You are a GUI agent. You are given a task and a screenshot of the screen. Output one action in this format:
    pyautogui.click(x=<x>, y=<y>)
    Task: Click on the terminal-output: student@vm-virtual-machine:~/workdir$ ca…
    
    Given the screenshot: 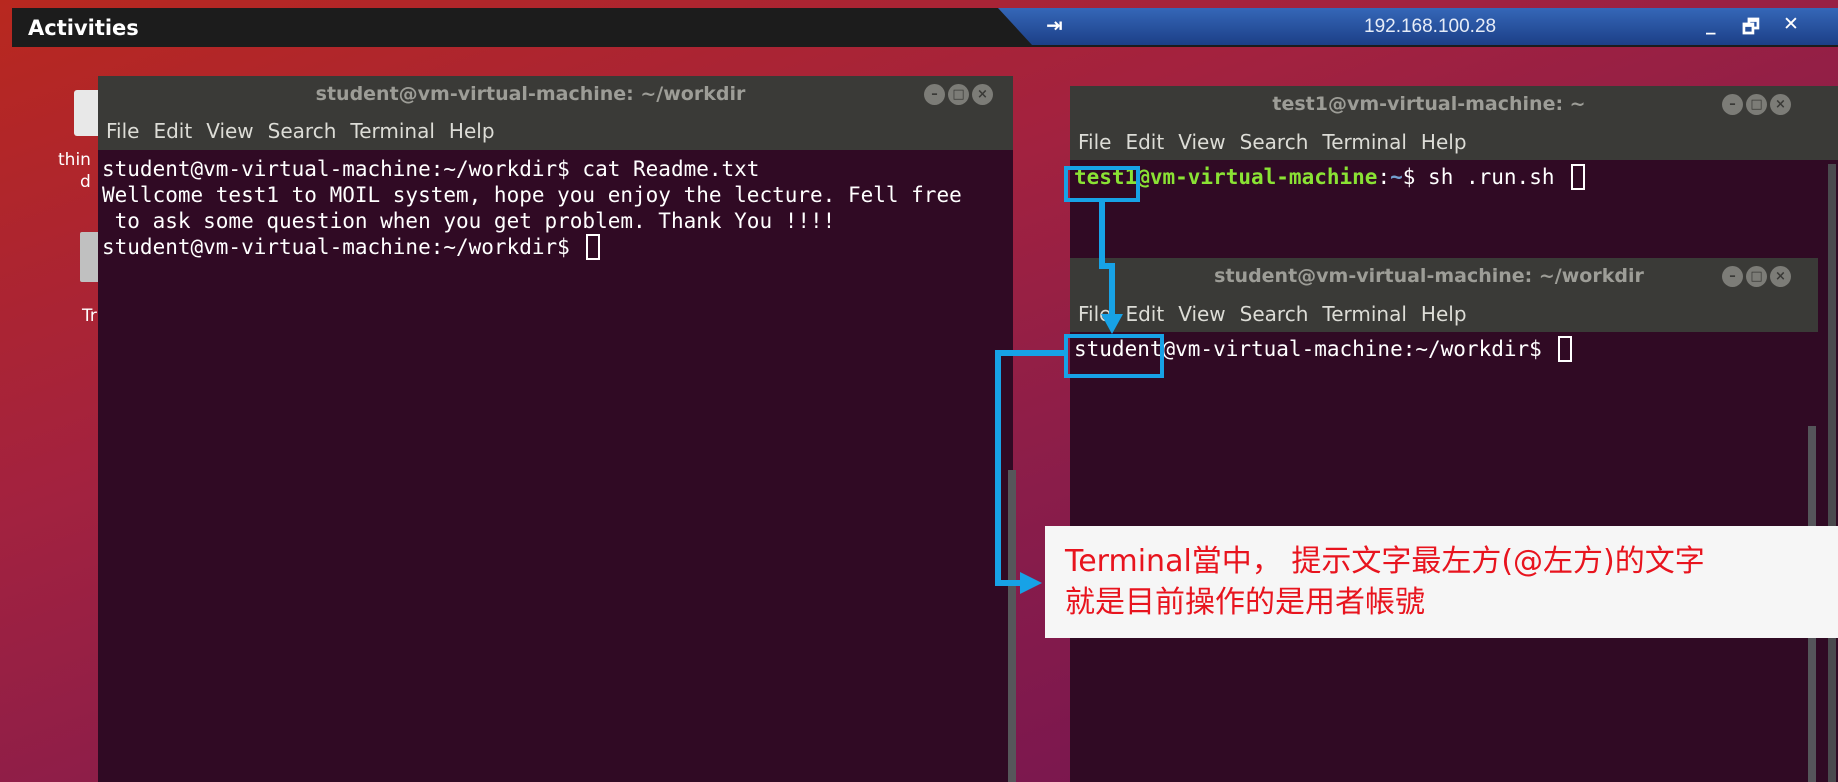 What is the action you would take?
    pyautogui.click(x=555, y=208)
    